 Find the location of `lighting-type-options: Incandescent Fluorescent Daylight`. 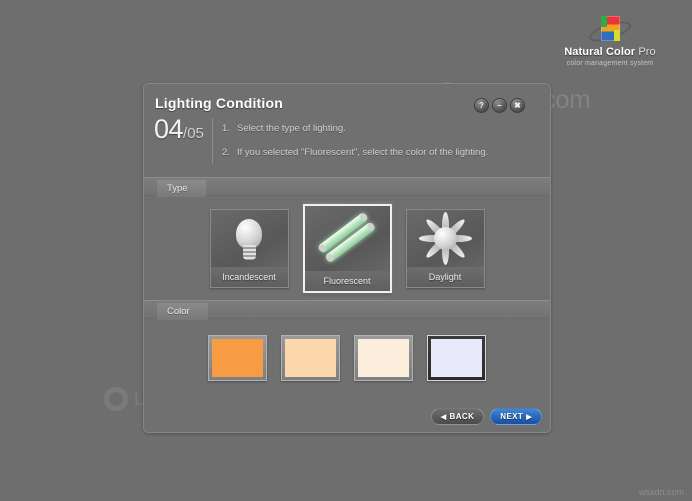

lighting-type-options: Incandescent Fluorescent Daylight is located at coordinates (347, 248).